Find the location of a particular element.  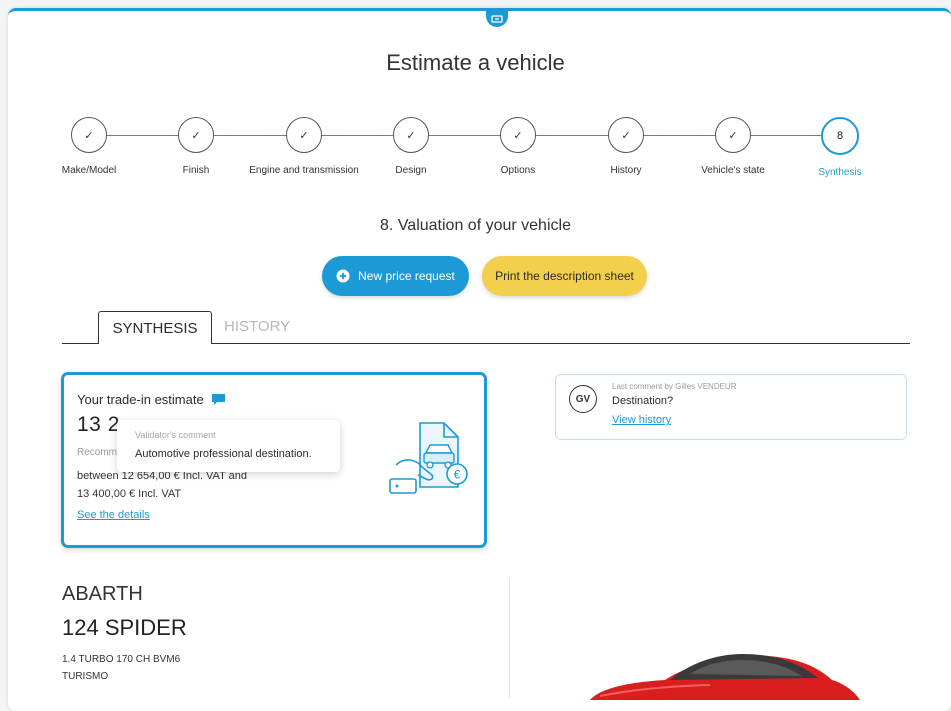

step-label: Design is located at coordinates (411, 170).